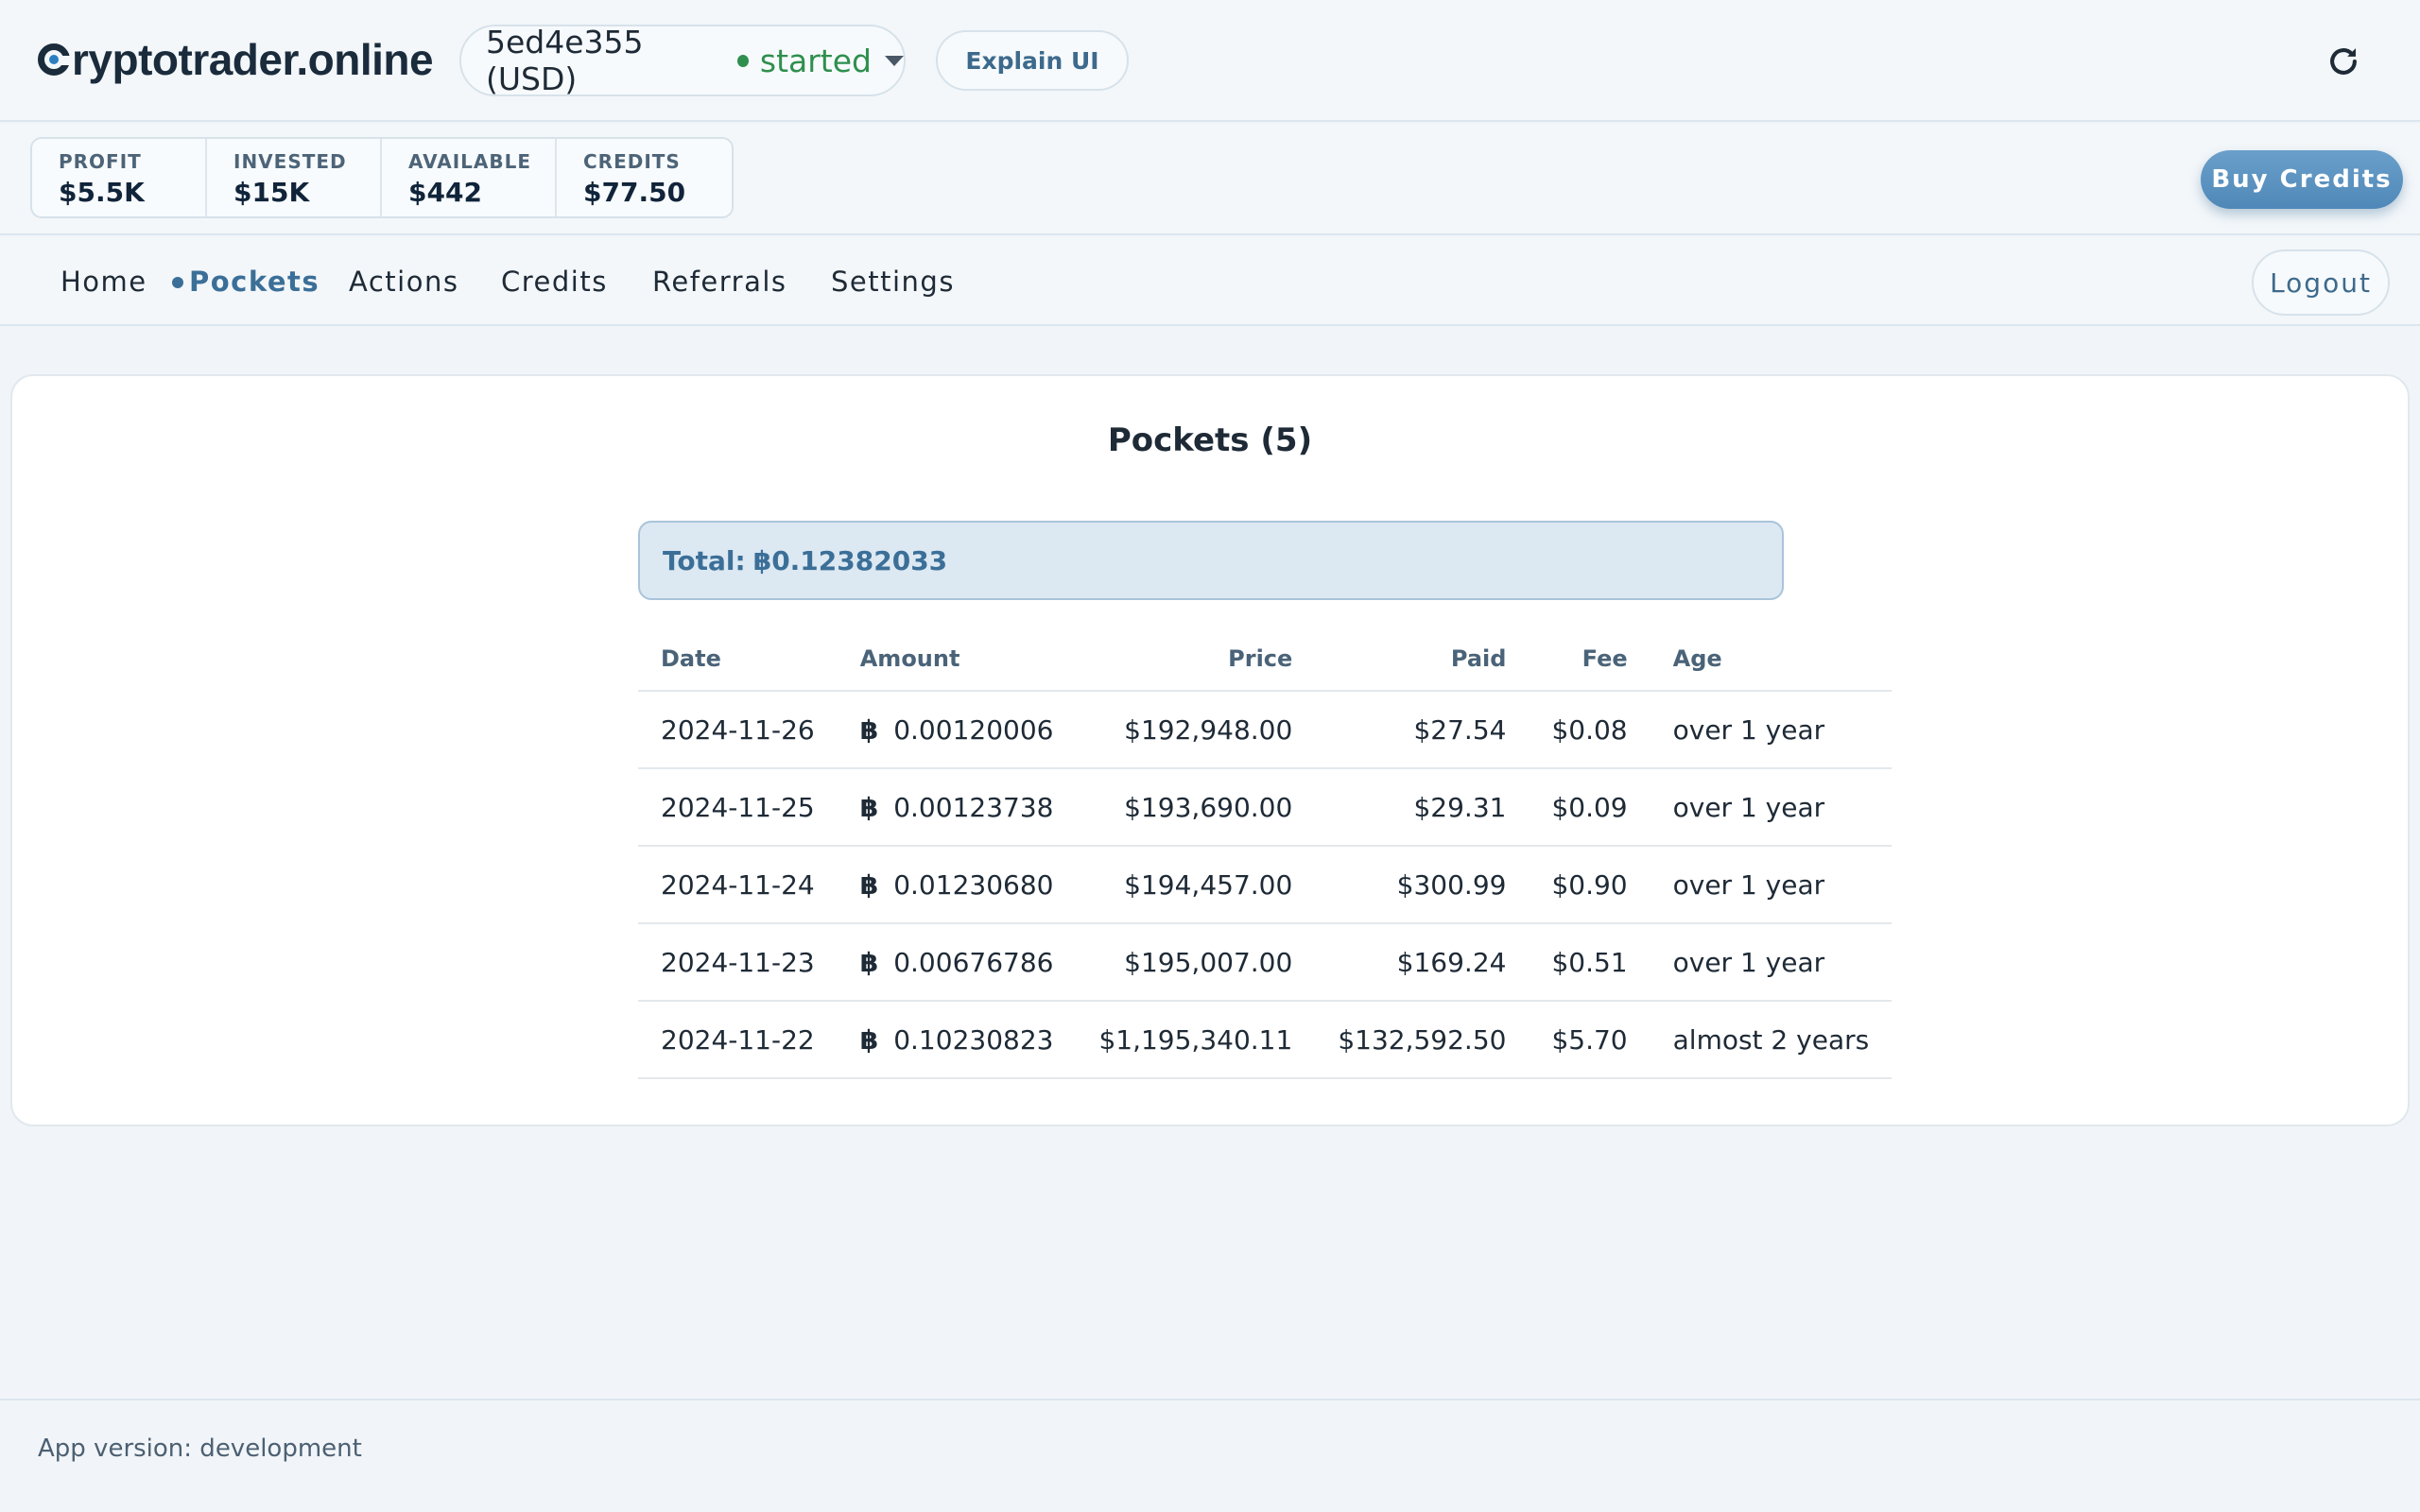 This screenshot has width=2420, height=1512. What do you see at coordinates (895, 60) in the screenshot?
I see `chevron-down-icon` at bounding box center [895, 60].